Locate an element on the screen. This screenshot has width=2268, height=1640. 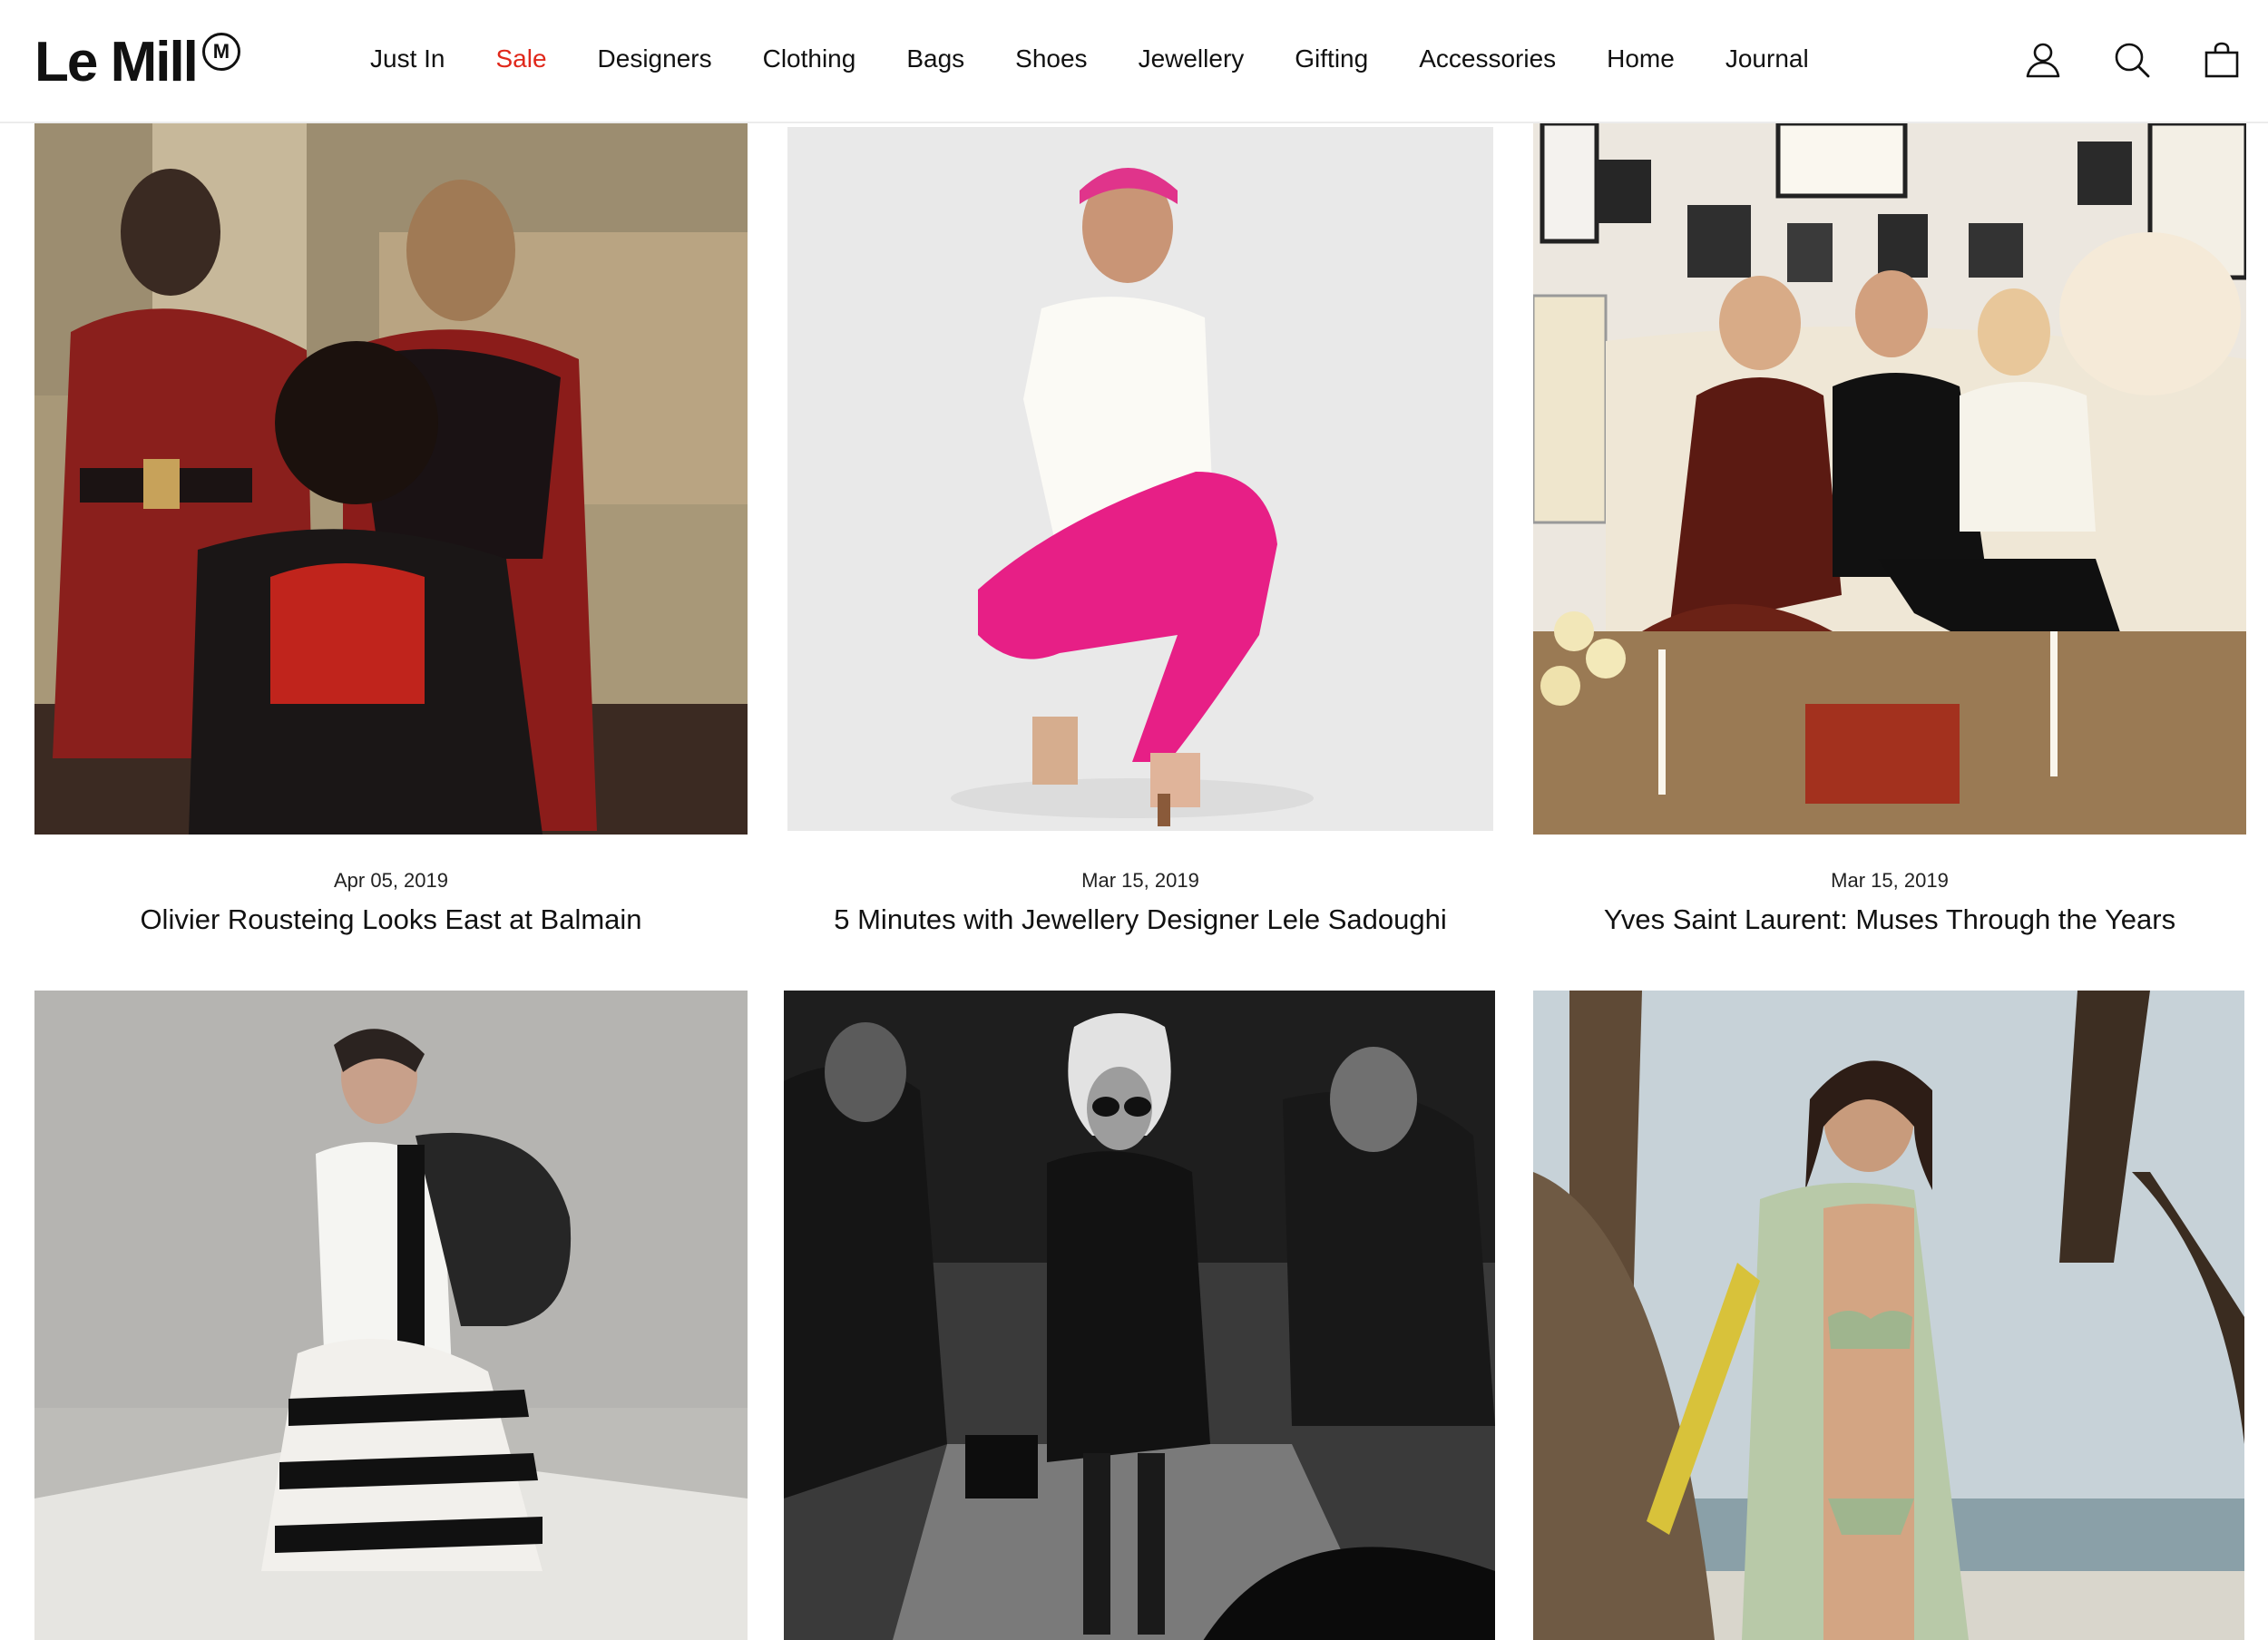
article-photo-balmain is located at coordinates (391, 479).